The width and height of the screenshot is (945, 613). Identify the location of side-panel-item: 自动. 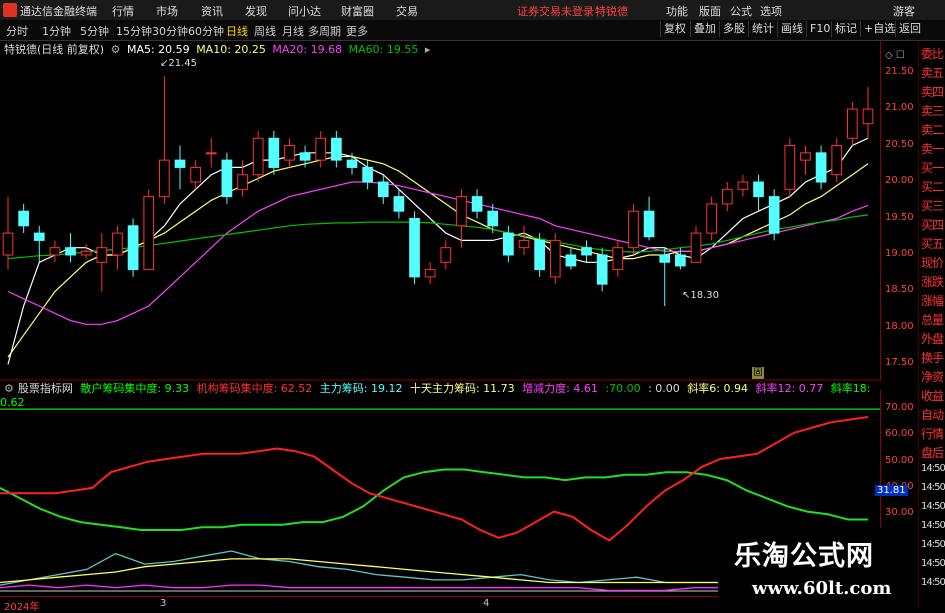
(933, 414).